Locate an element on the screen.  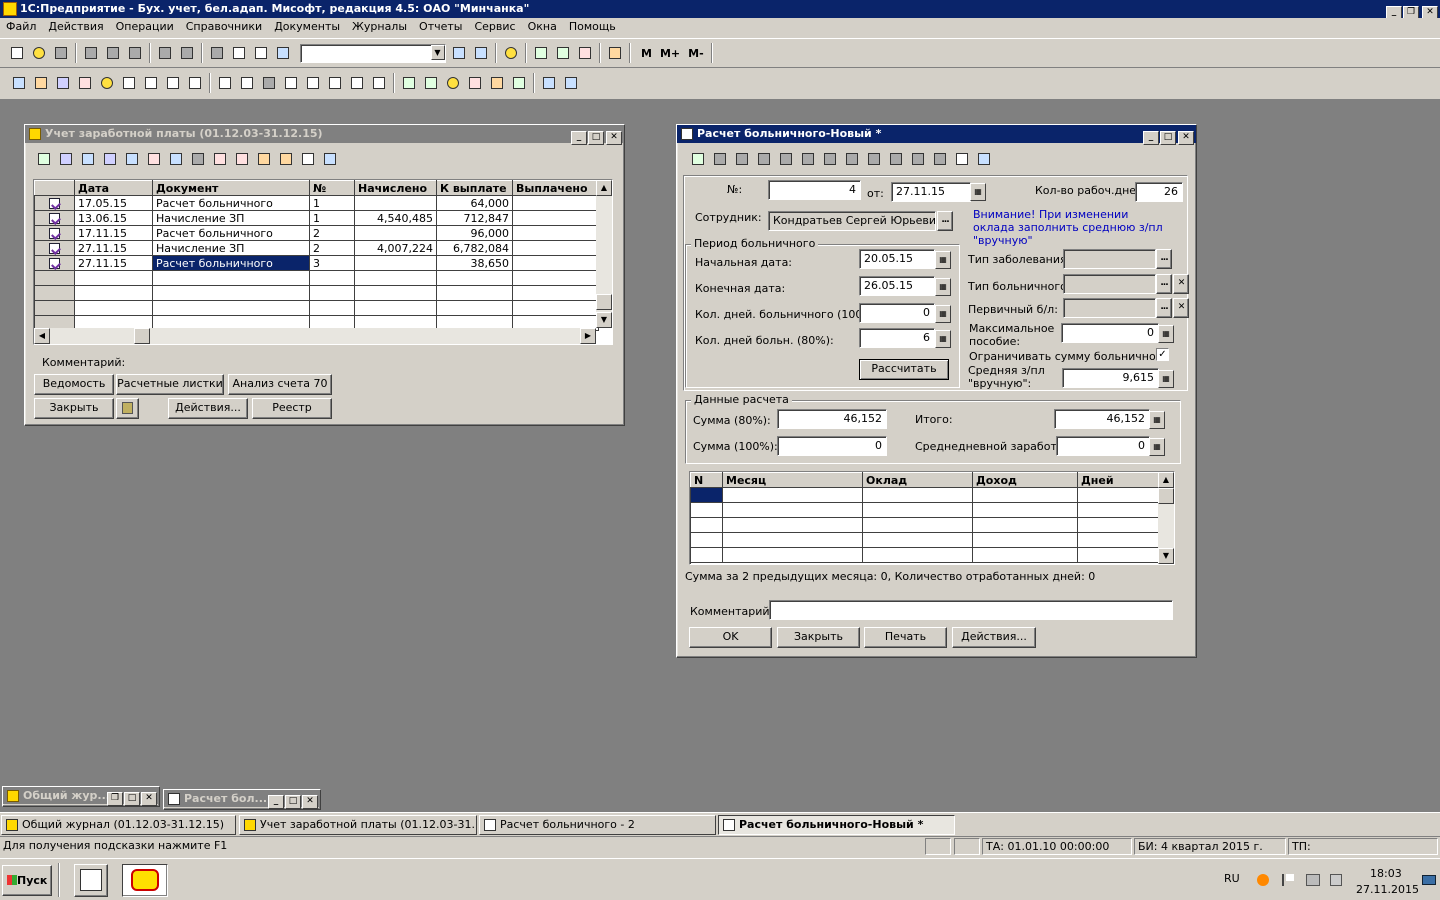
workdays-field: 26 is located at coordinates (1159, 192).